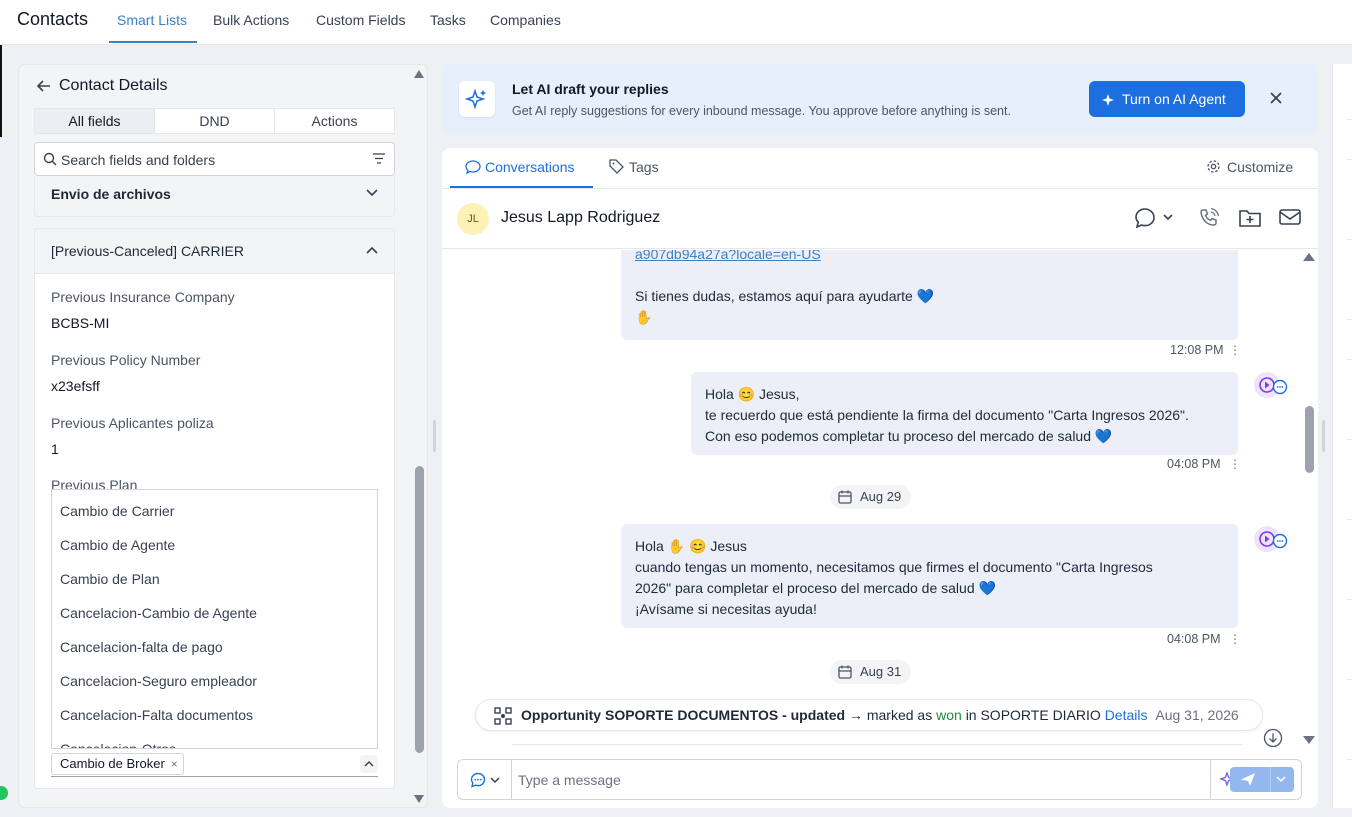 The width and height of the screenshot is (1352, 817). Describe the element at coordinates (214, 511) in the screenshot. I see `dropdown-option: Cambio de Carrier` at that location.